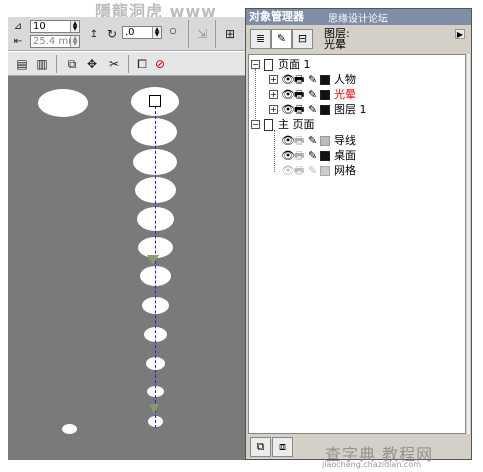 The image size is (483, 472). What do you see at coordinates (22, 64) in the screenshot?
I see `to-front-icon: ▤` at bounding box center [22, 64].